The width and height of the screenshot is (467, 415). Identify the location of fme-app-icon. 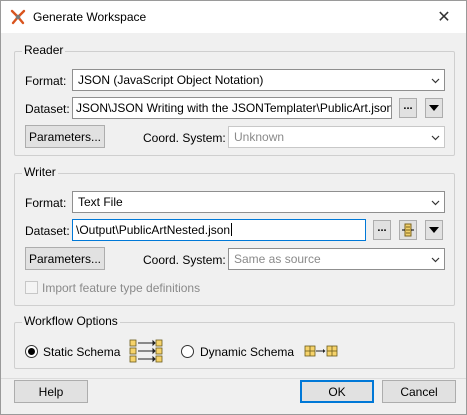
(18, 17).